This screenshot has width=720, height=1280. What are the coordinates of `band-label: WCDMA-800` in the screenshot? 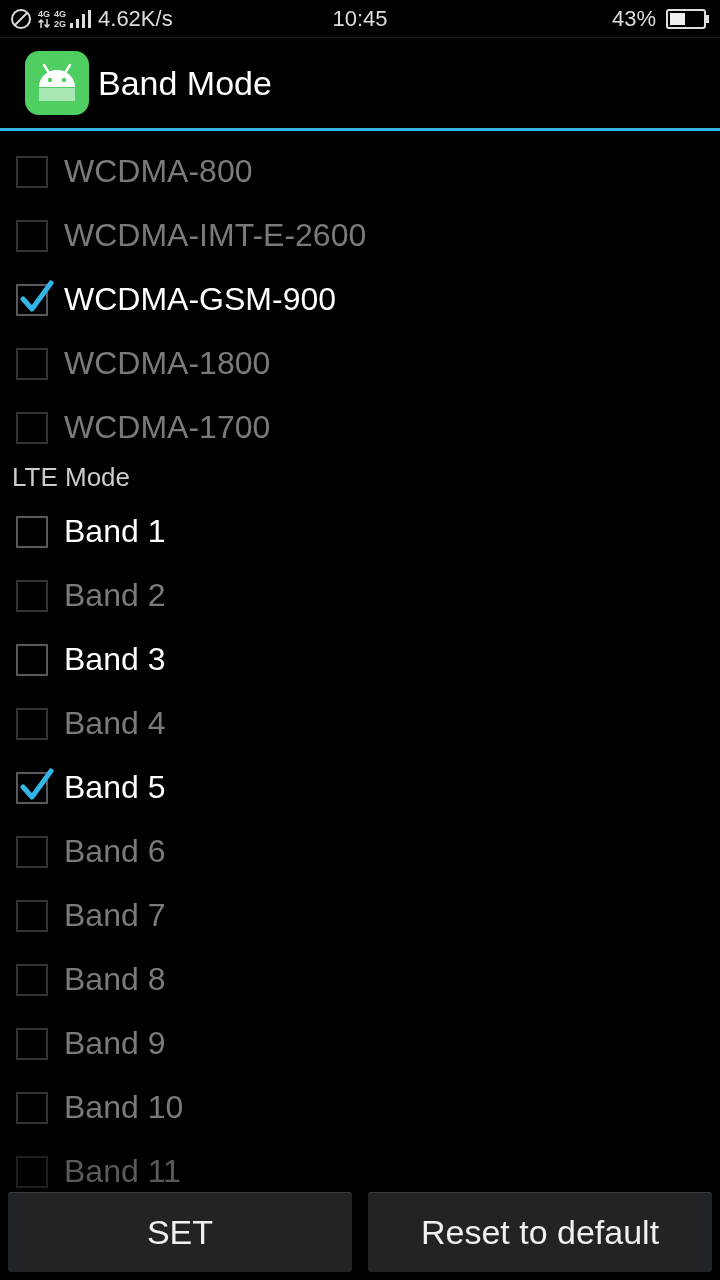 It's located at (158, 171).